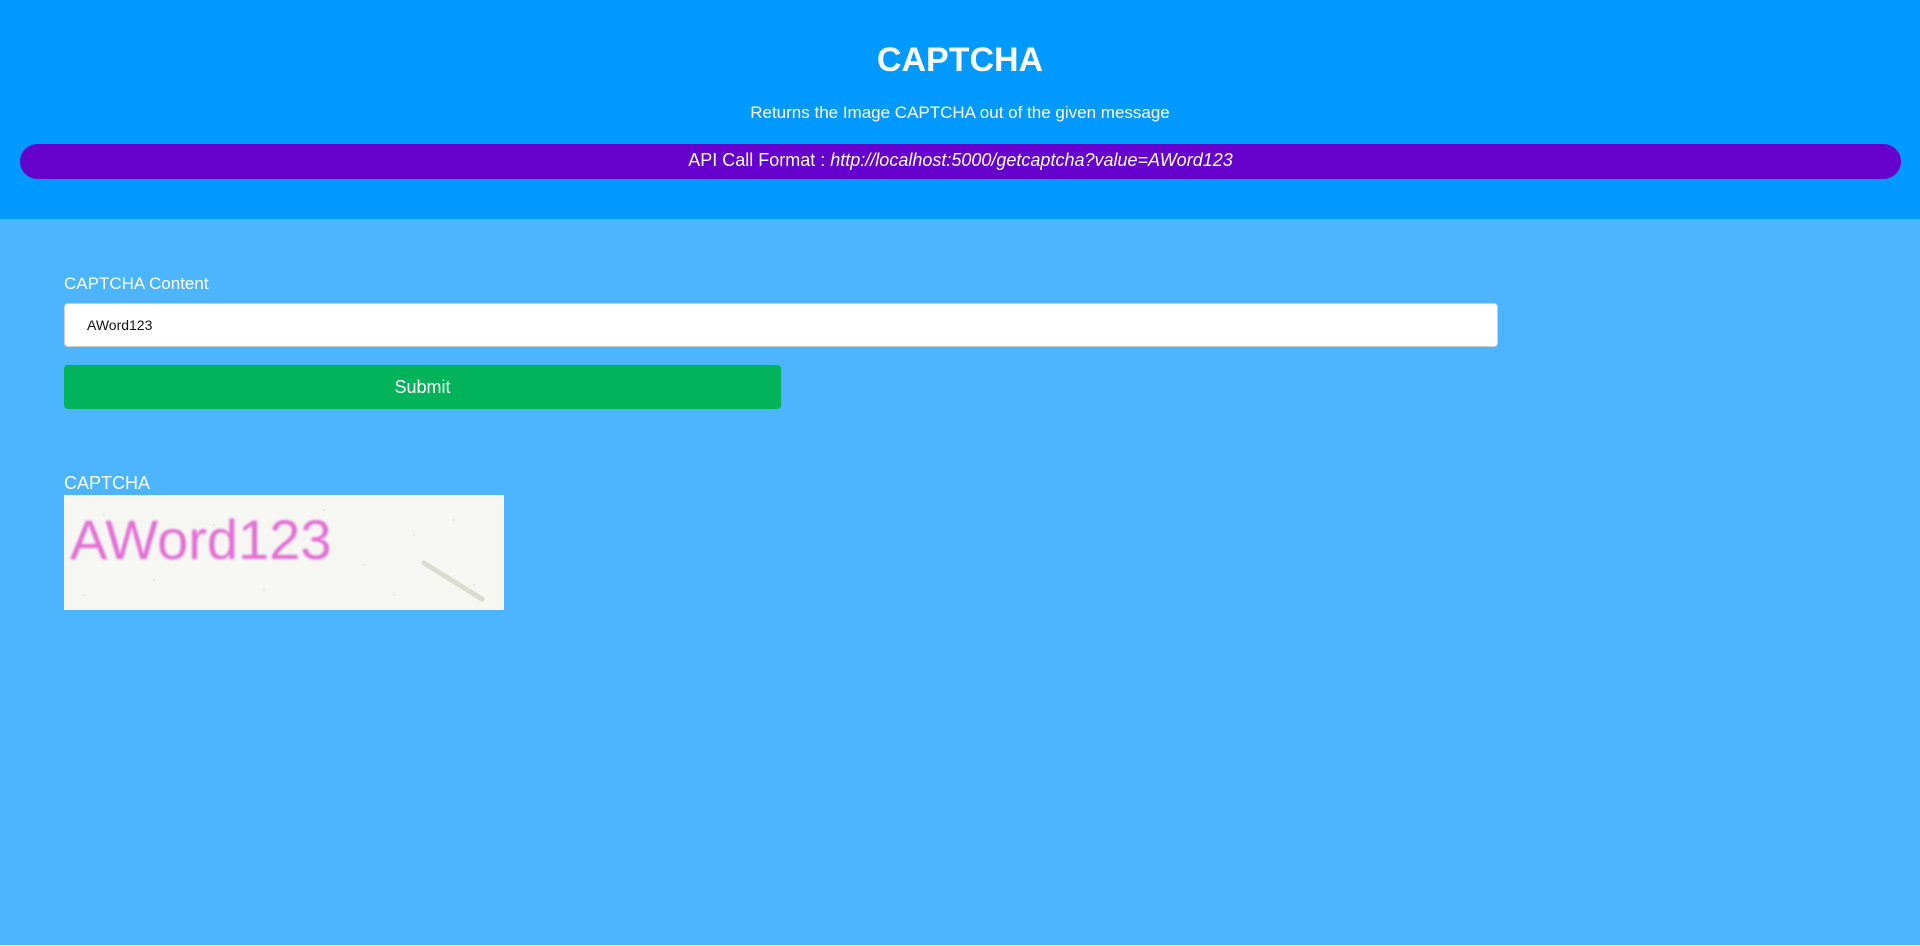  What do you see at coordinates (422, 387) in the screenshot?
I see `submit-button: Submit` at bounding box center [422, 387].